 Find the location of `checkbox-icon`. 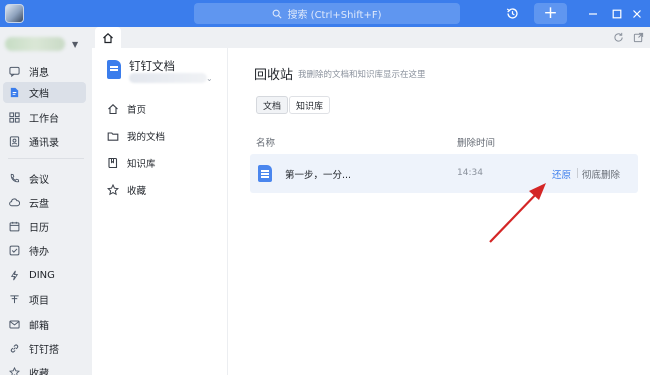

checkbox-icon is located at coordinates (14, 251).